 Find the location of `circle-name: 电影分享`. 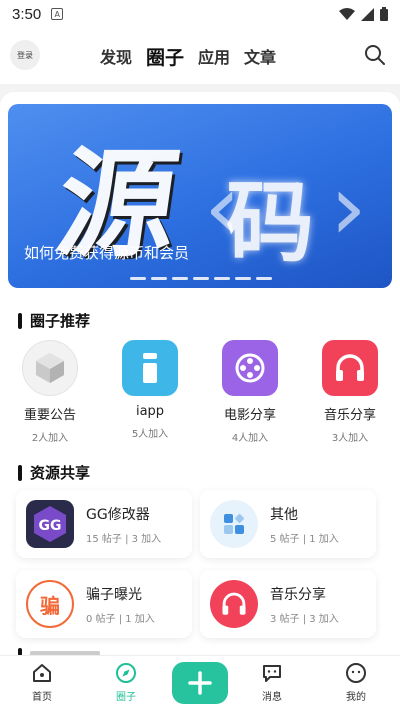

circle-name: 电影分享 is located at coordinates (249, 415).